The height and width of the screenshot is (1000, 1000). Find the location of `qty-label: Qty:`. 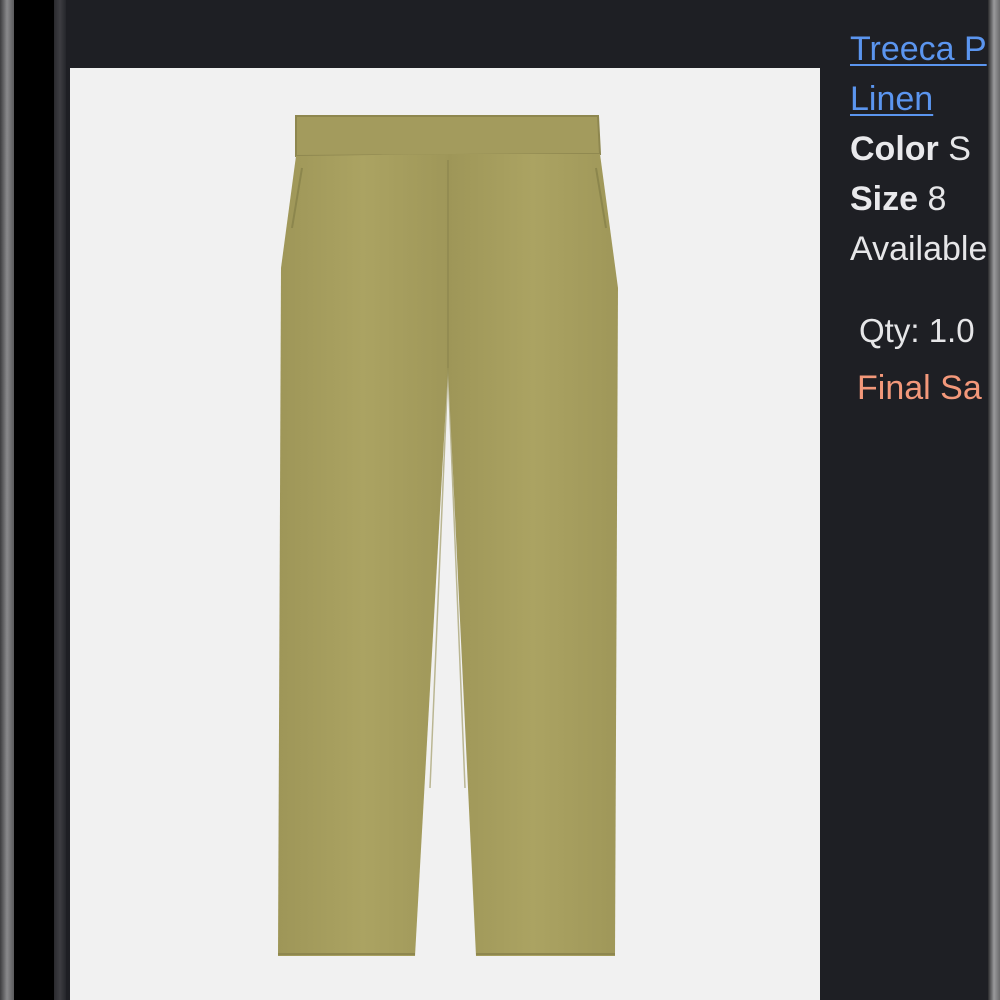

qty-label: Qty: is located at coordinates (889, 330).